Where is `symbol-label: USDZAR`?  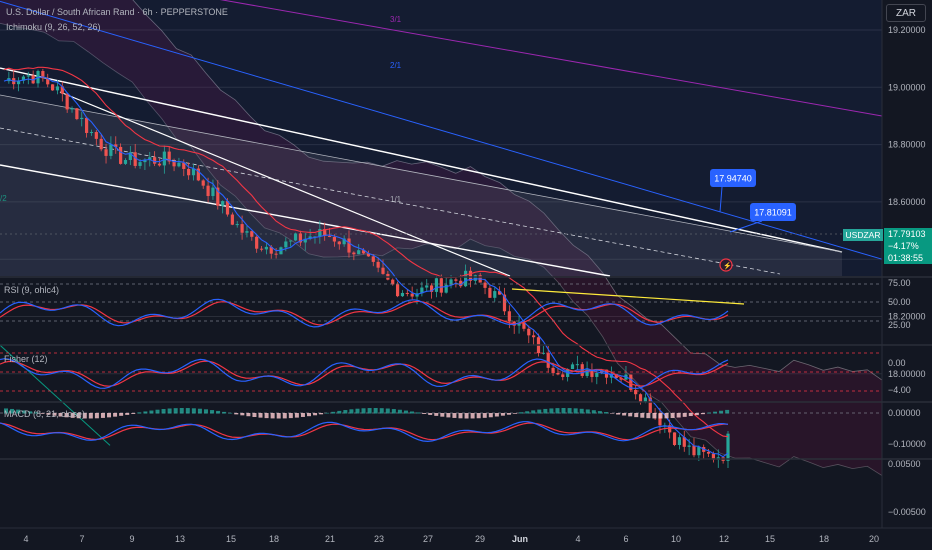 symbol-label: USDZAR is located at coordinates (863, 235).